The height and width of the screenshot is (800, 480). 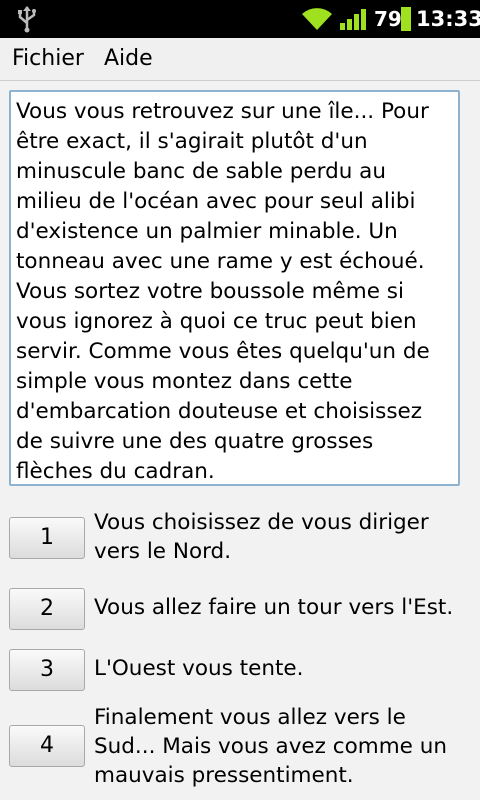 What do you see at coordinates (47, 609) in the screenshot?
I see `choice-2-button: 2` at bounding box center [47, 609].